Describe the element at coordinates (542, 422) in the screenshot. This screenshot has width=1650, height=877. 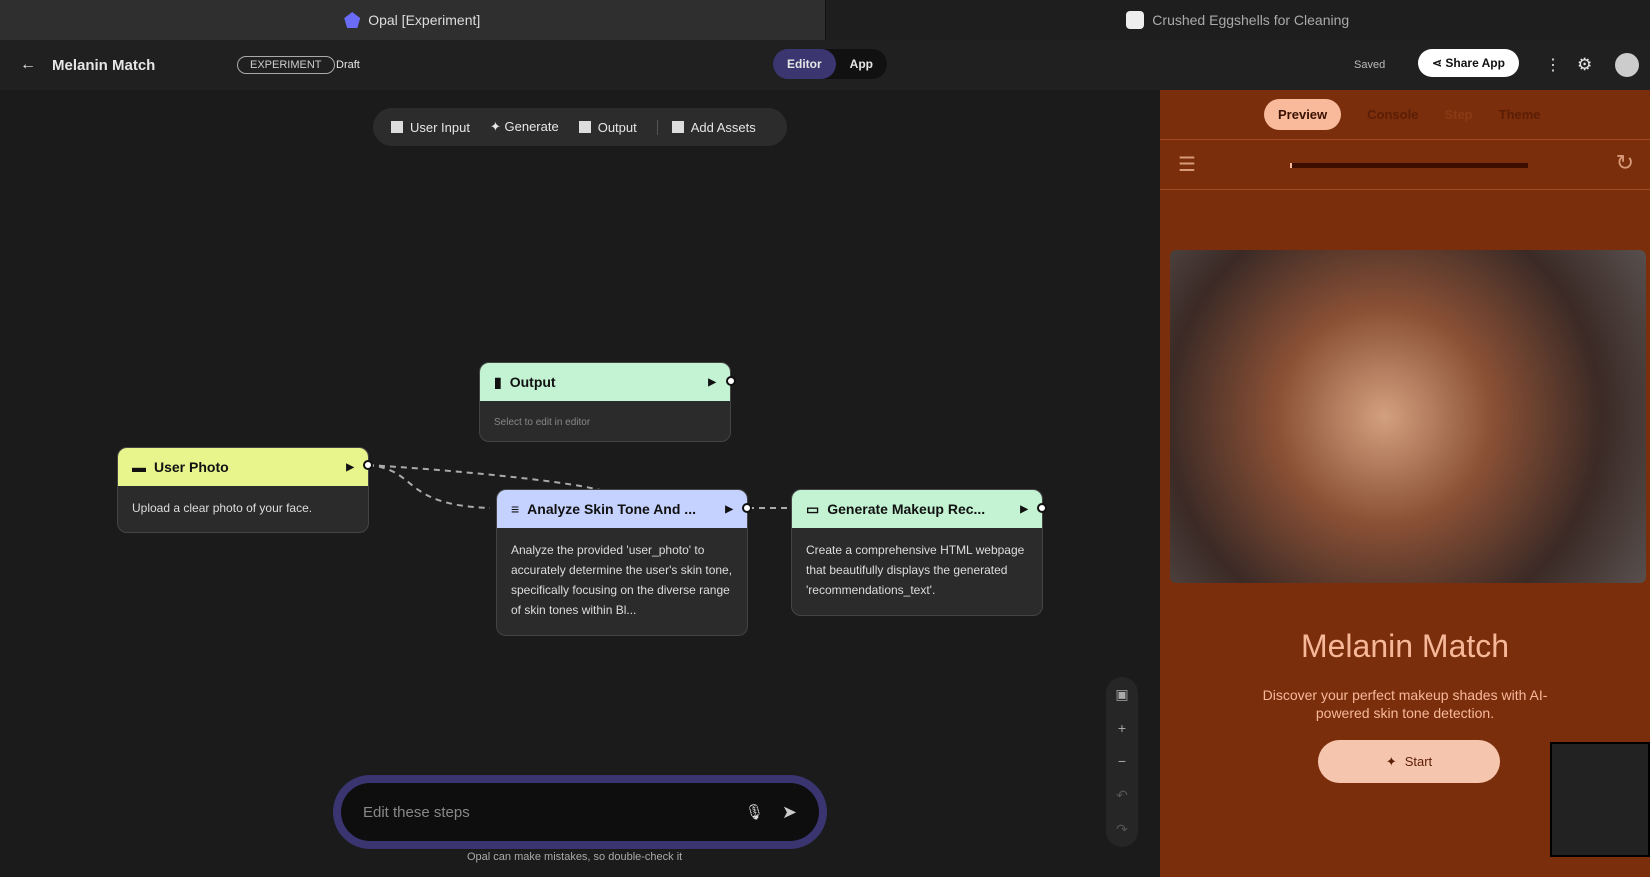
I see `node-body: Select to edit in editor` at that location.